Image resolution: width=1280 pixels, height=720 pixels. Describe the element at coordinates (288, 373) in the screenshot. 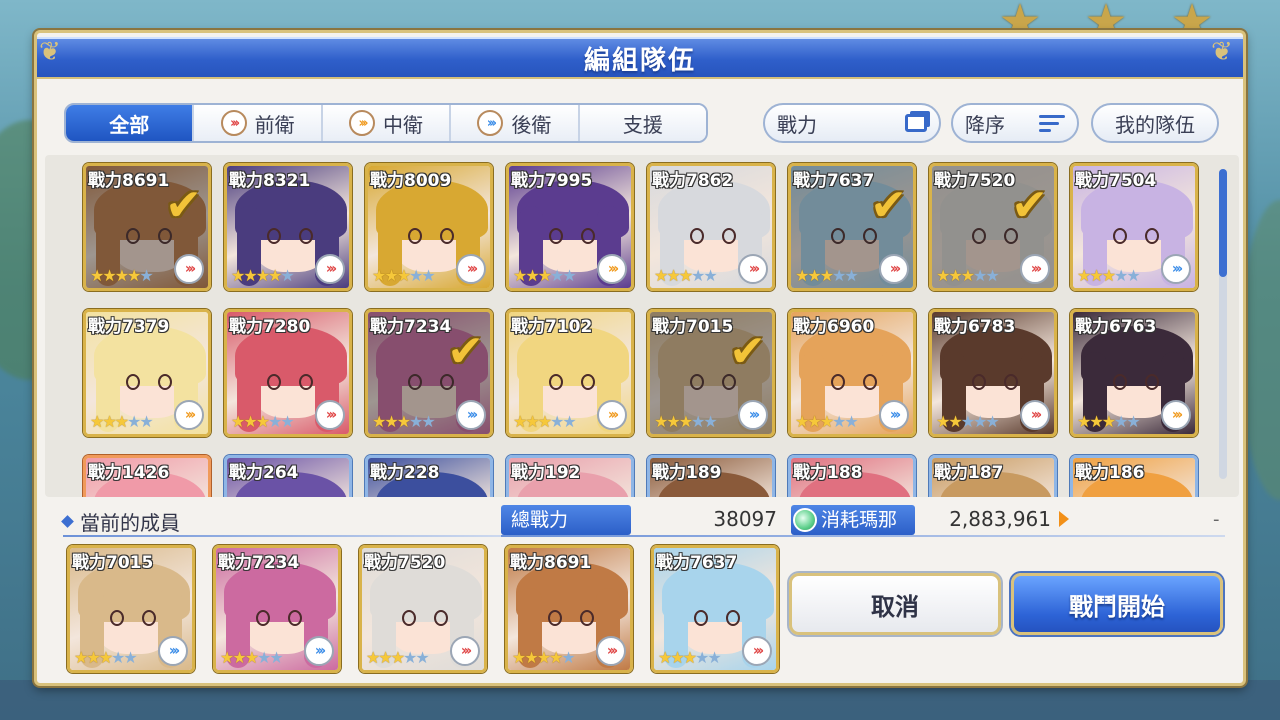

I see `character-card: 戰力7280 ★★★★★ ›››` at that location.